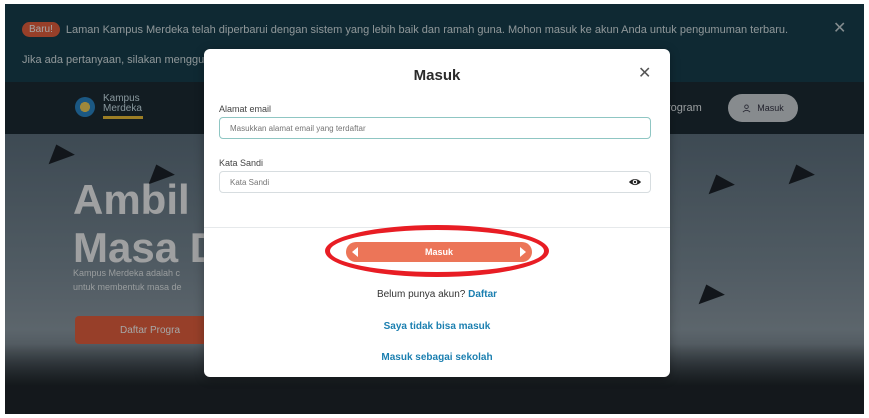 The width and height of the screenshot is (869, 418). I want to click on signup-link: Daftar, so click(482, 294).